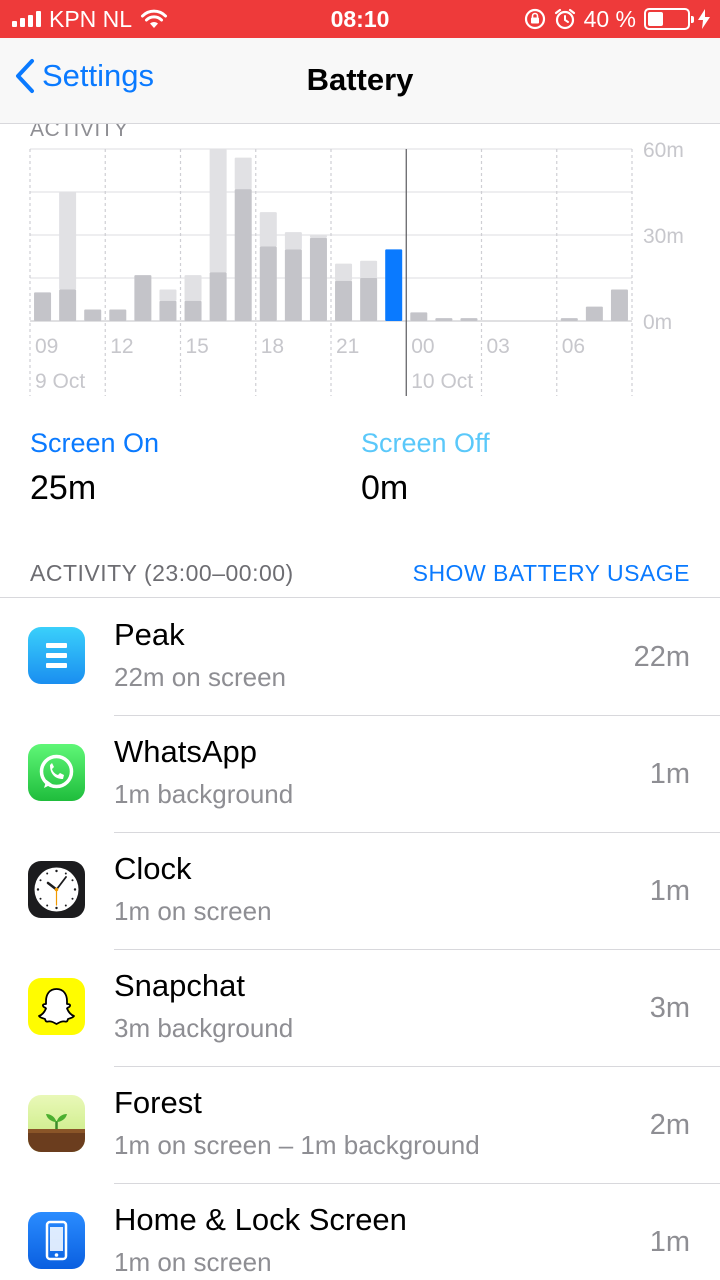  I want to click on snapchat-icon, so click(56, 1006).